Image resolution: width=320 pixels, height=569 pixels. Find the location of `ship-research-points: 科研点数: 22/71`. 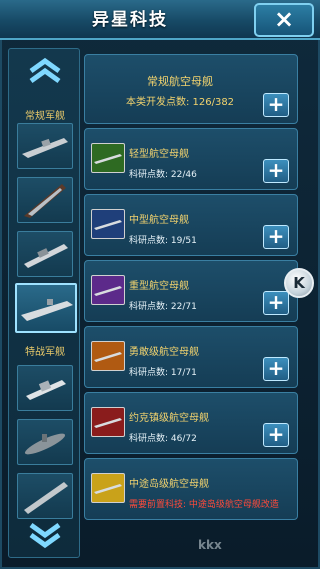

ship-research-points: 科研点数: 22/71 is located at coordinates (163, 307).